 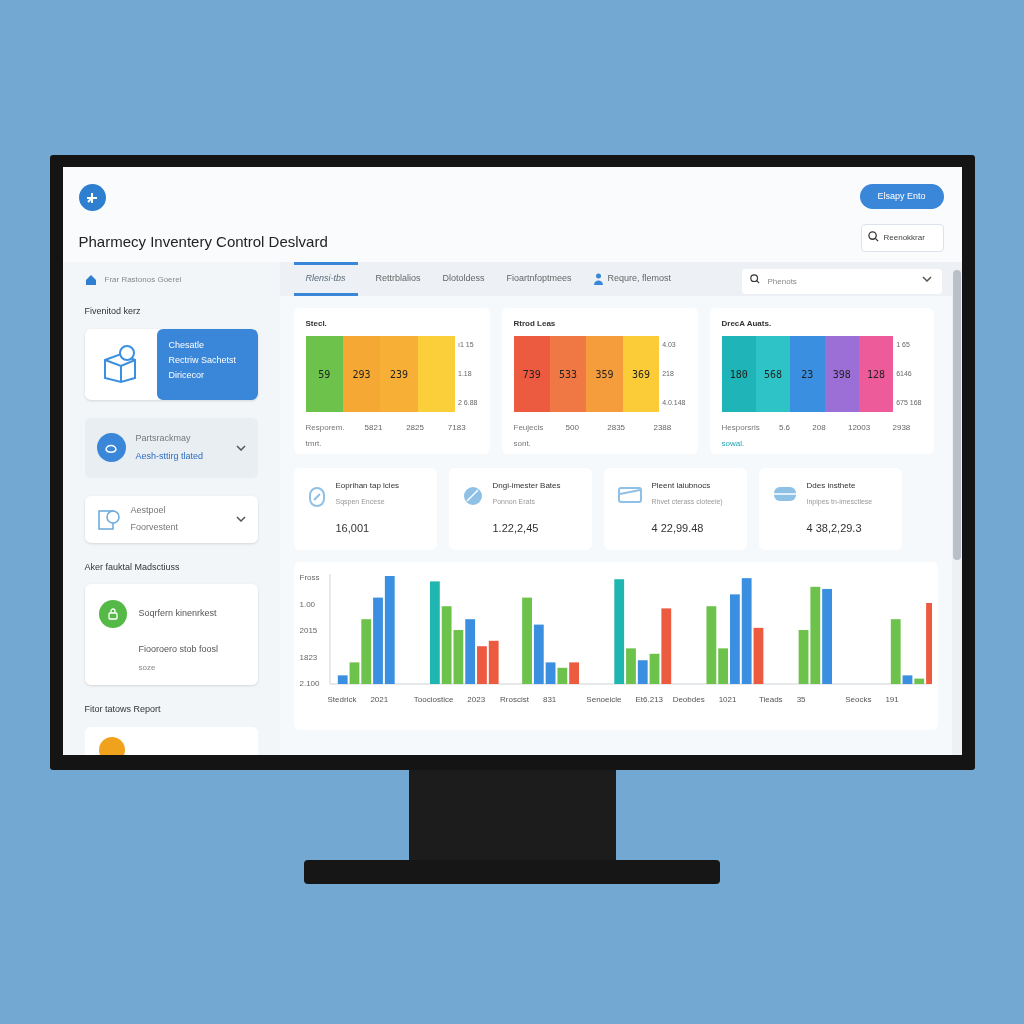 I want to click on axis-label: 191, so click(x=892, y=700).